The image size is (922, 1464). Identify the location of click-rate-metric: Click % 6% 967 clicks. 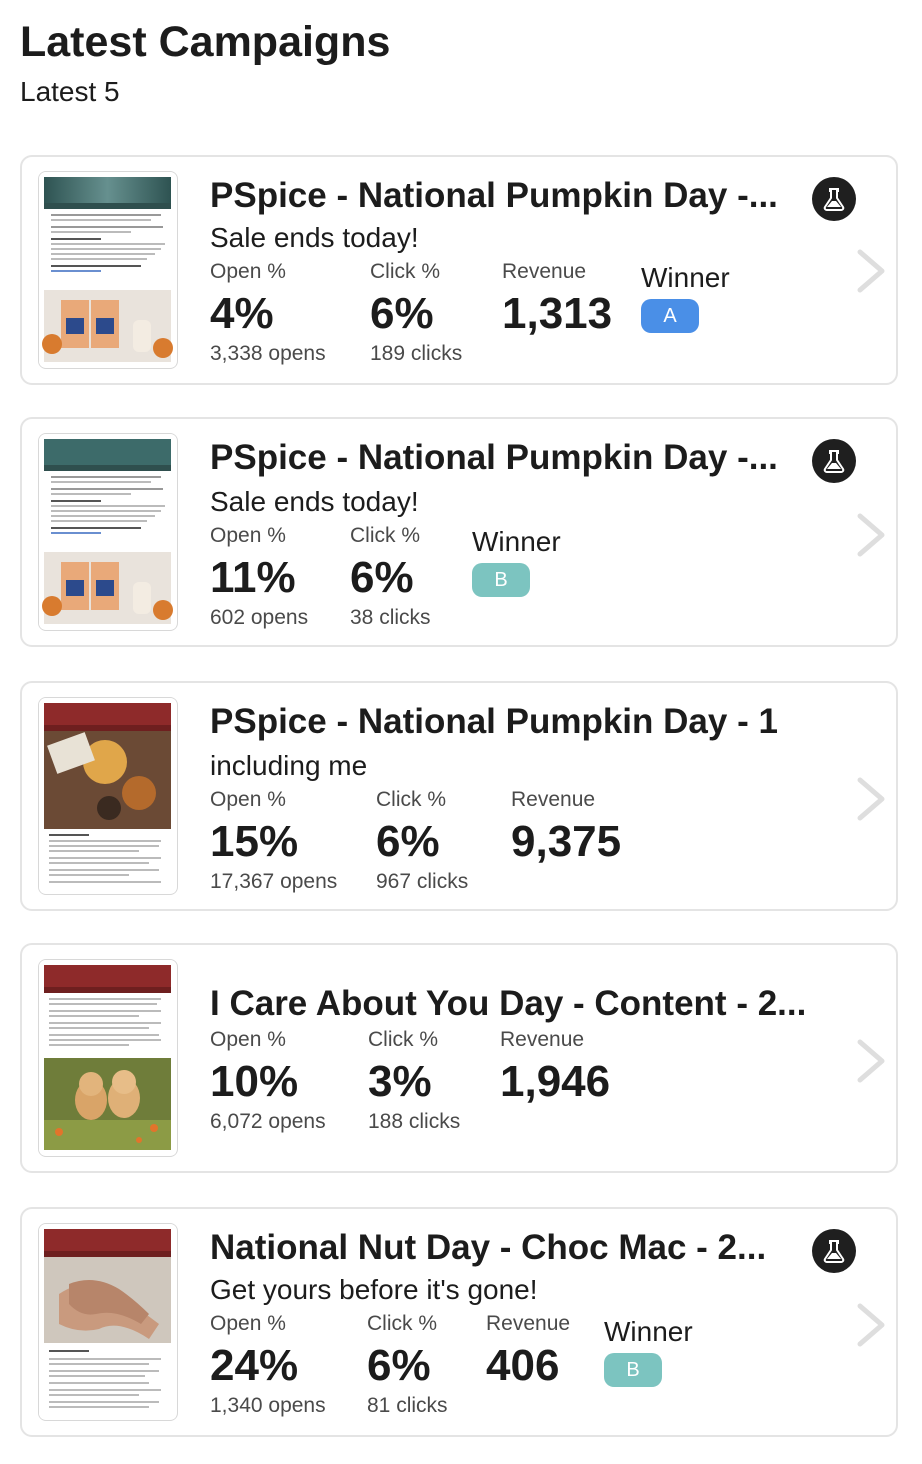
(422, 841).